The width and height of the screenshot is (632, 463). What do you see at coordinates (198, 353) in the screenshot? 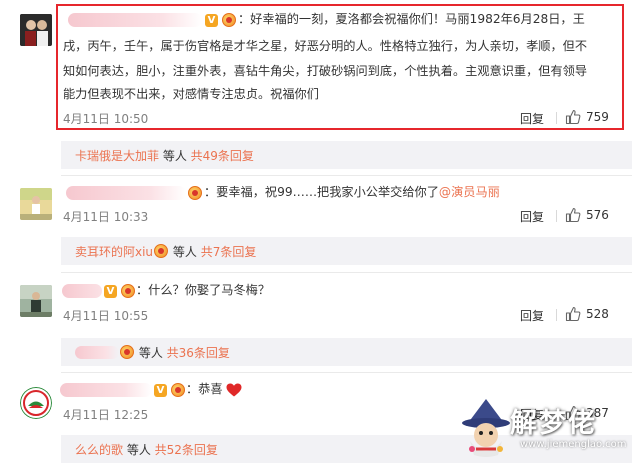
I see `sub-reply-count: 共36条回复` at bounding box center [198, 353].